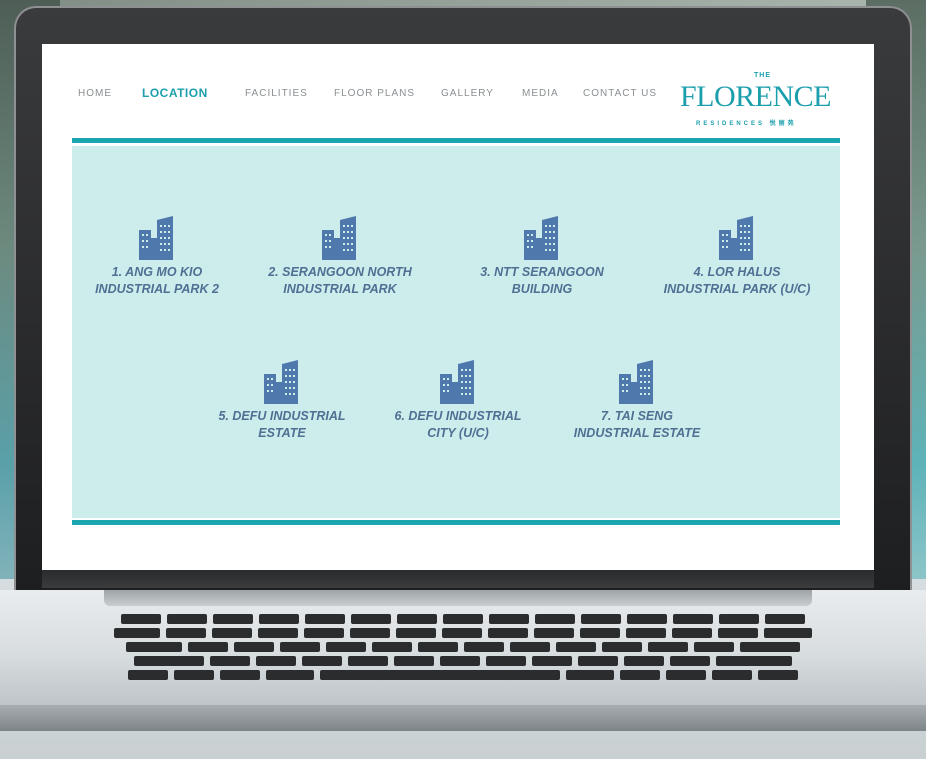 This screenshot has height=759, width=926. What do you see at coordinates (458, 424) in the screenshot?
I see `location-label: 6. DEFU INDUSTRIAL CITY (U/C)` at bounding box center [458, 424].